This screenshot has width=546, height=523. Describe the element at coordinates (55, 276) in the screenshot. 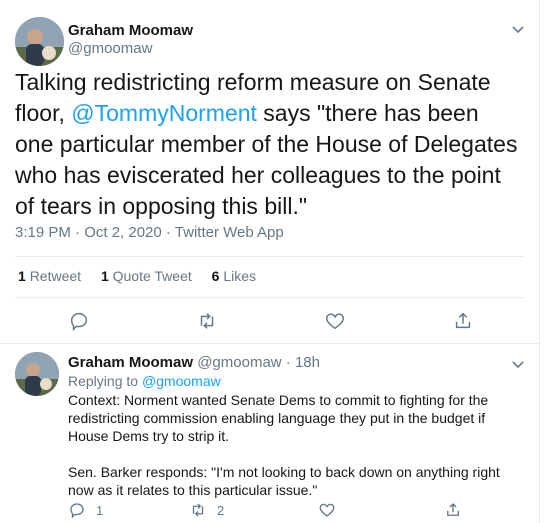

I see `retweets-label: Retweet` at that location.